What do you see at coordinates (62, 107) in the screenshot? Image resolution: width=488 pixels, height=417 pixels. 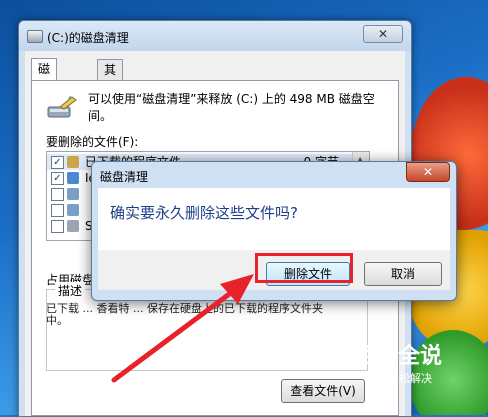 I see `disk-cleanup-icon` at bounding box center [62, 107].